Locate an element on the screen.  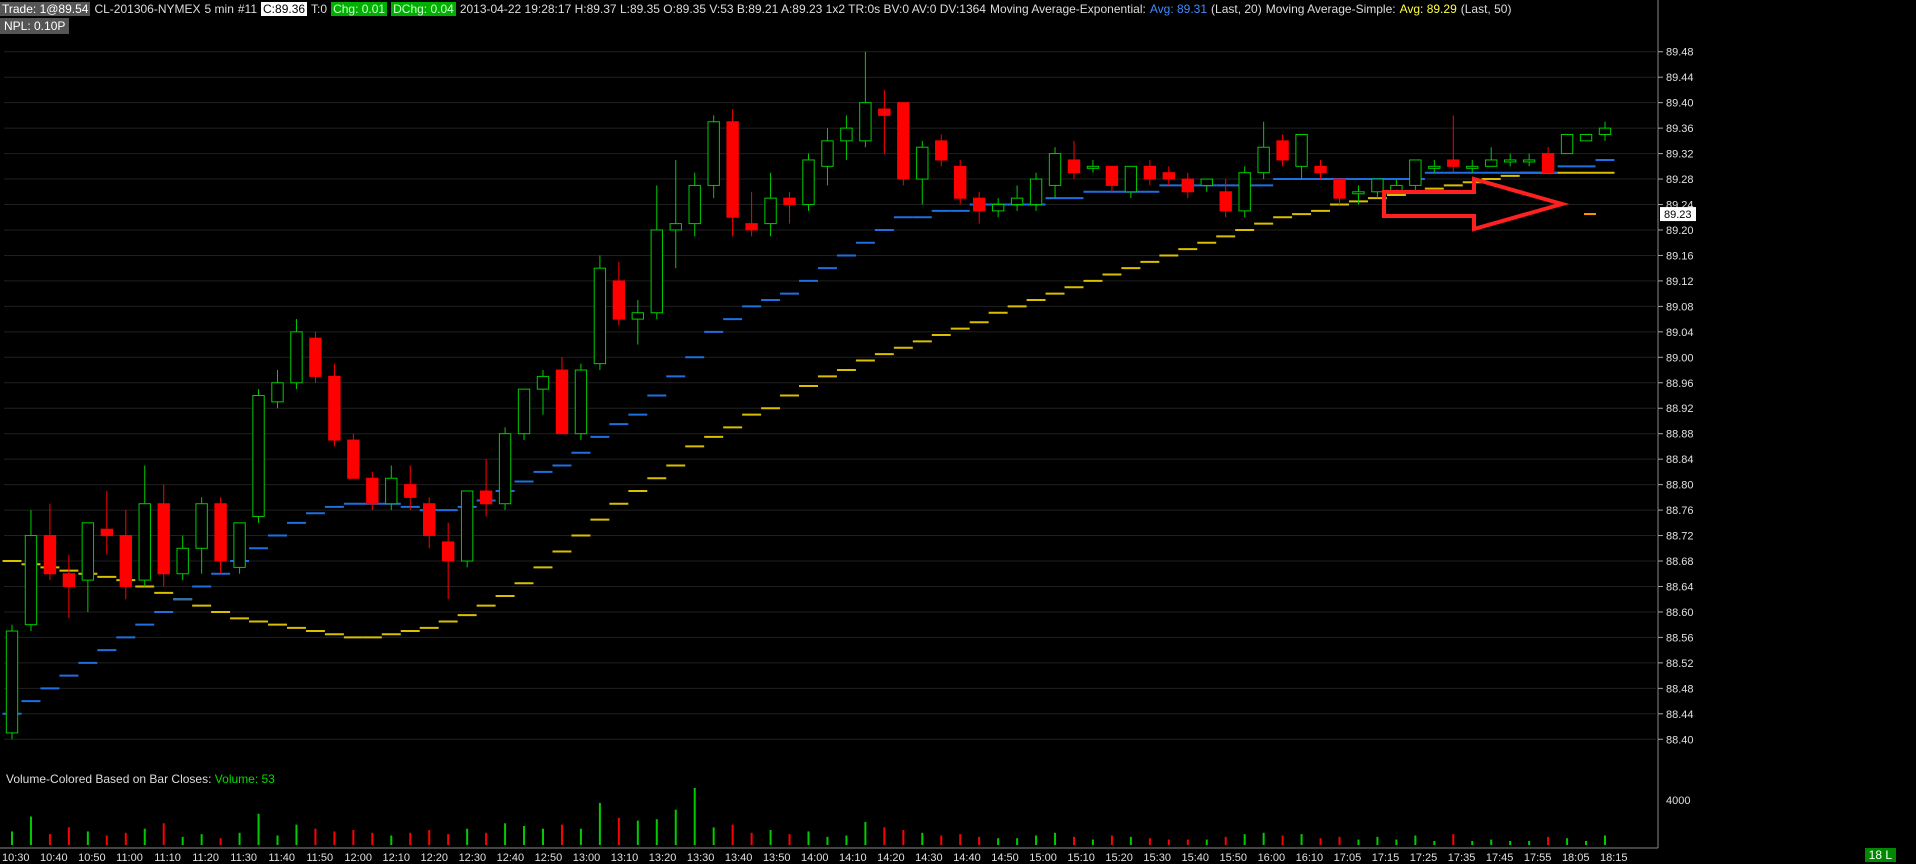
y-tick-label: 88.72 is located at coordinates (1680, 537).